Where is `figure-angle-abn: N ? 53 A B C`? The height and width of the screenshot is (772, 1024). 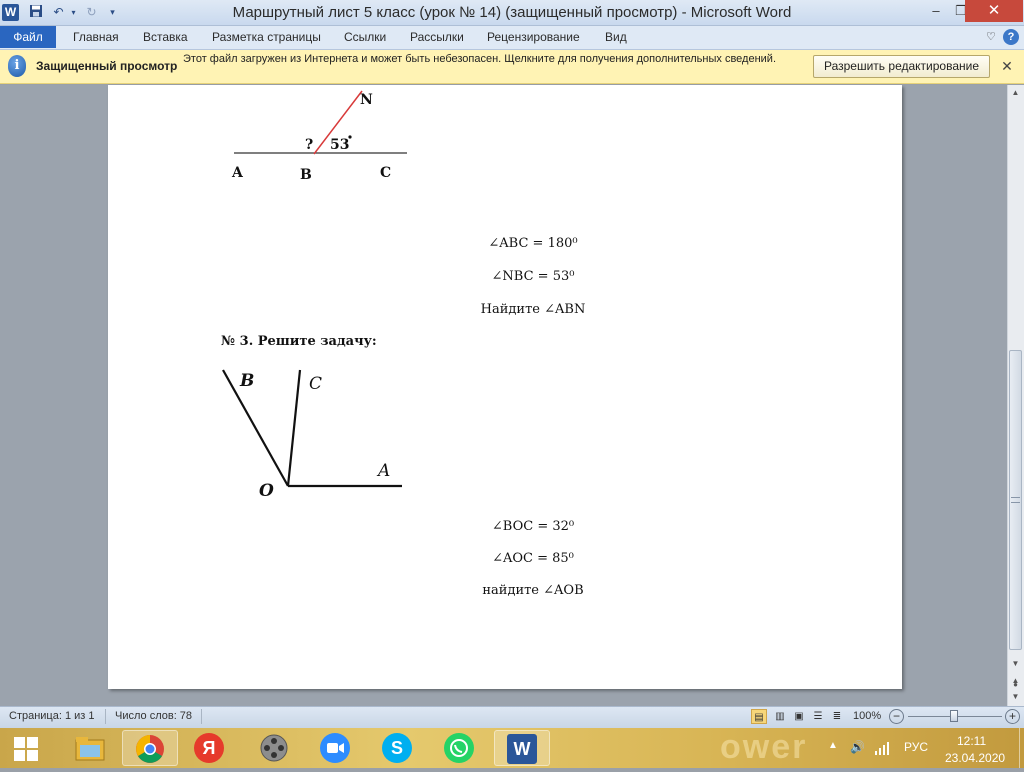
figure-angle-abn: N ? 53 A B C is located at coordinates (319, 136).